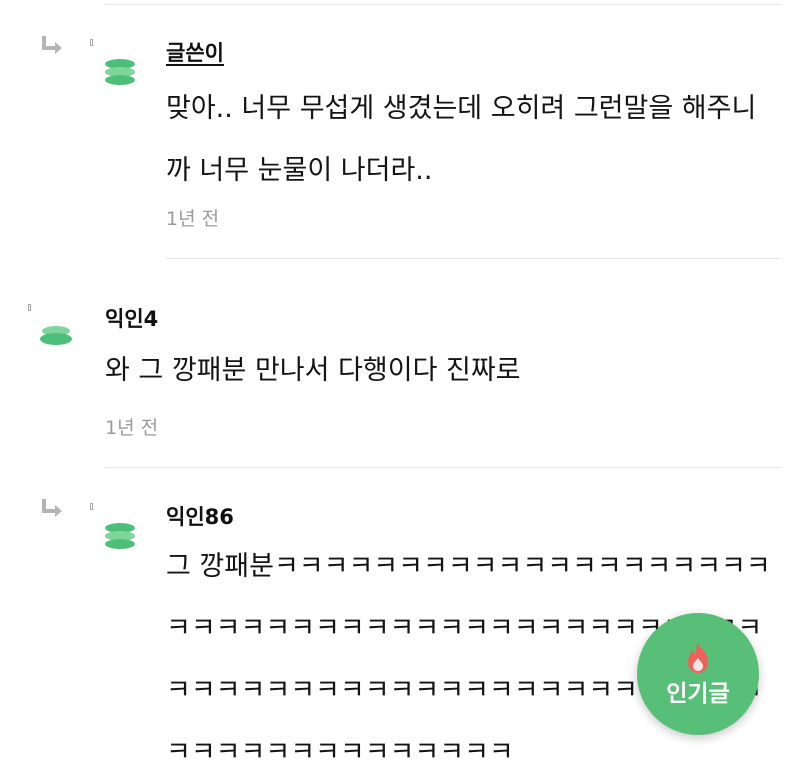 This screenshot has height=777, width=800. What do you see at coordinates (313, 370) in the screenshot?
I see `comment-text: 와 그 깡패분 만나서 다행이다 진짜로` at bounding box center [313, 370].